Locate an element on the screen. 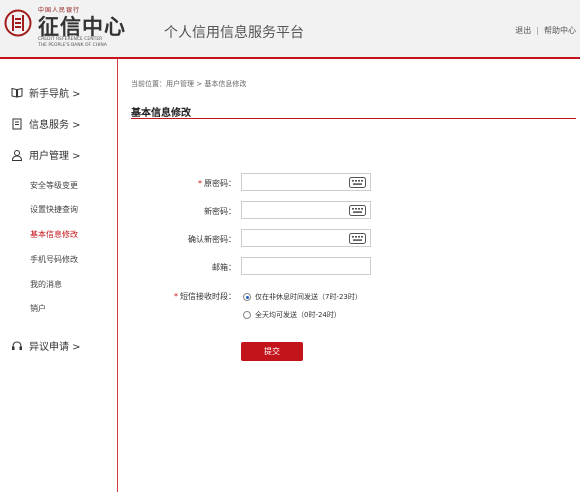  sidebar-item-label: 用户管理 > is located at coordinates (55, 156).